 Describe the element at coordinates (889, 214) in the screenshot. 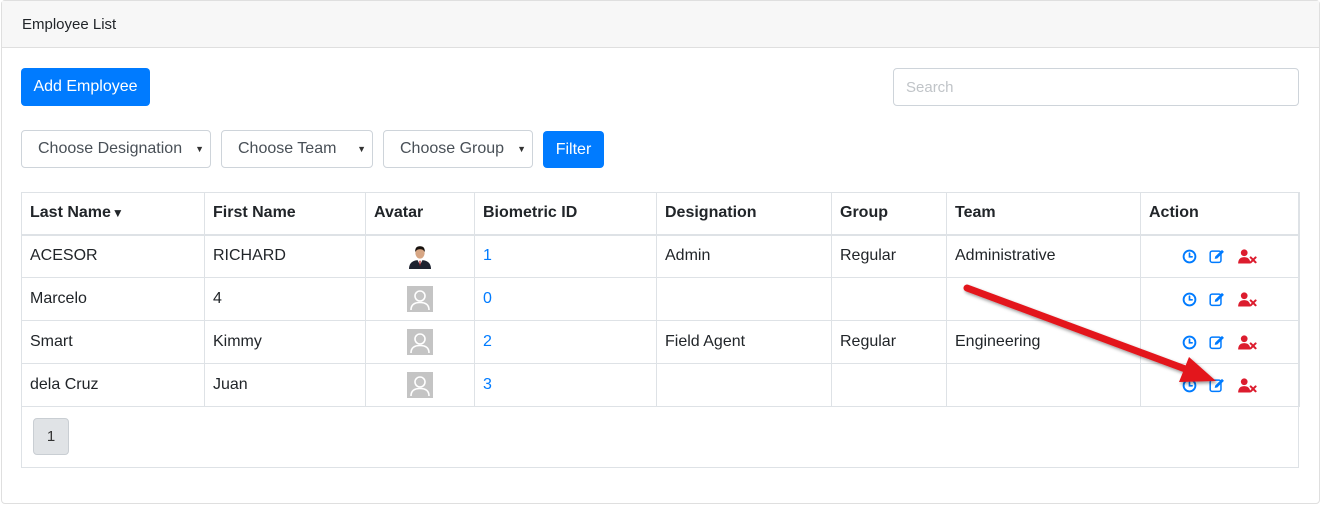

I see `column-header-group: Group` at that location.